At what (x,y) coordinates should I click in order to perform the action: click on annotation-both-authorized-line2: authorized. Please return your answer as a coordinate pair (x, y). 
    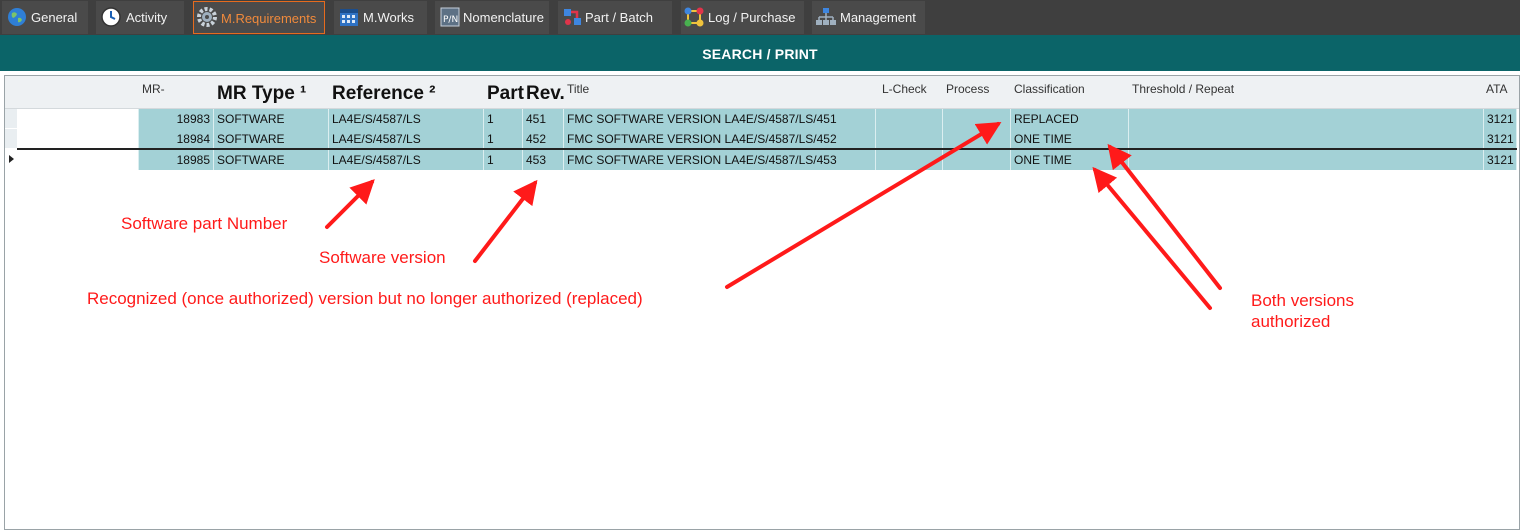
    Looking at the image, I should click on (1291, 321).